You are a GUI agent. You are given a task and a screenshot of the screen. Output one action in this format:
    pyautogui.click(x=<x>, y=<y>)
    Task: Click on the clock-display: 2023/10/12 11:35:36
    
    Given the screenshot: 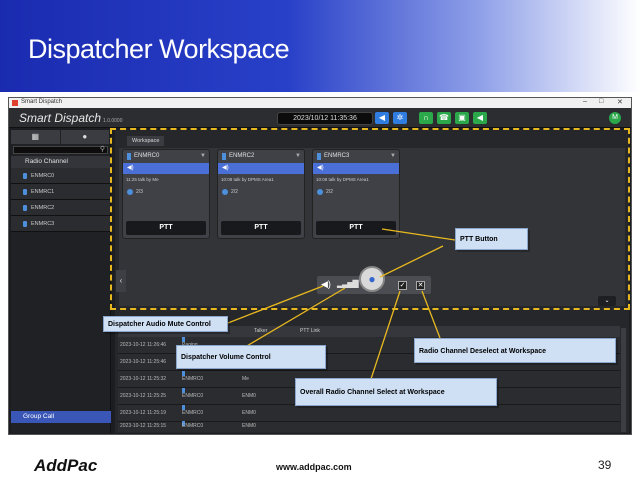 What is the action you would take?
    pyautogui.click(x=325, y=118)
    